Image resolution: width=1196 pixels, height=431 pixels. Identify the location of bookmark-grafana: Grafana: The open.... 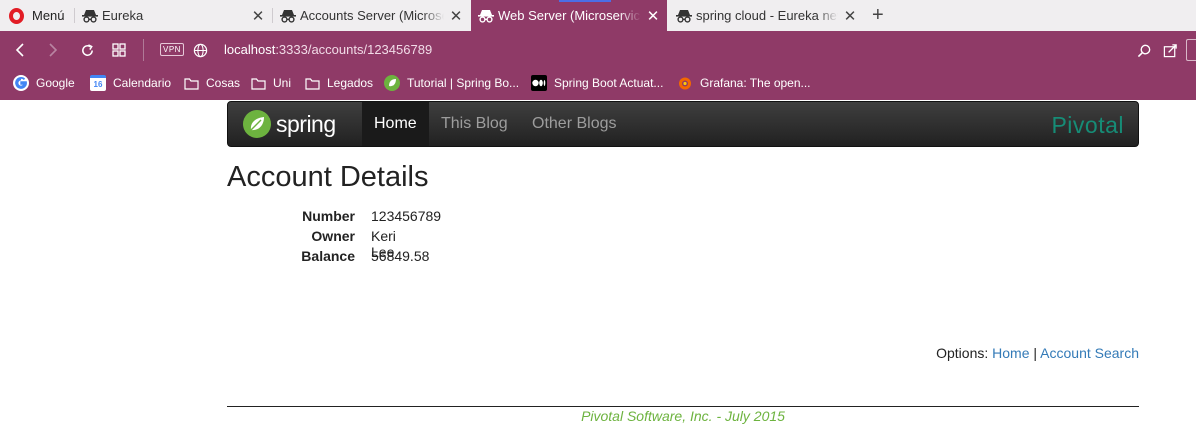
(744, 83).